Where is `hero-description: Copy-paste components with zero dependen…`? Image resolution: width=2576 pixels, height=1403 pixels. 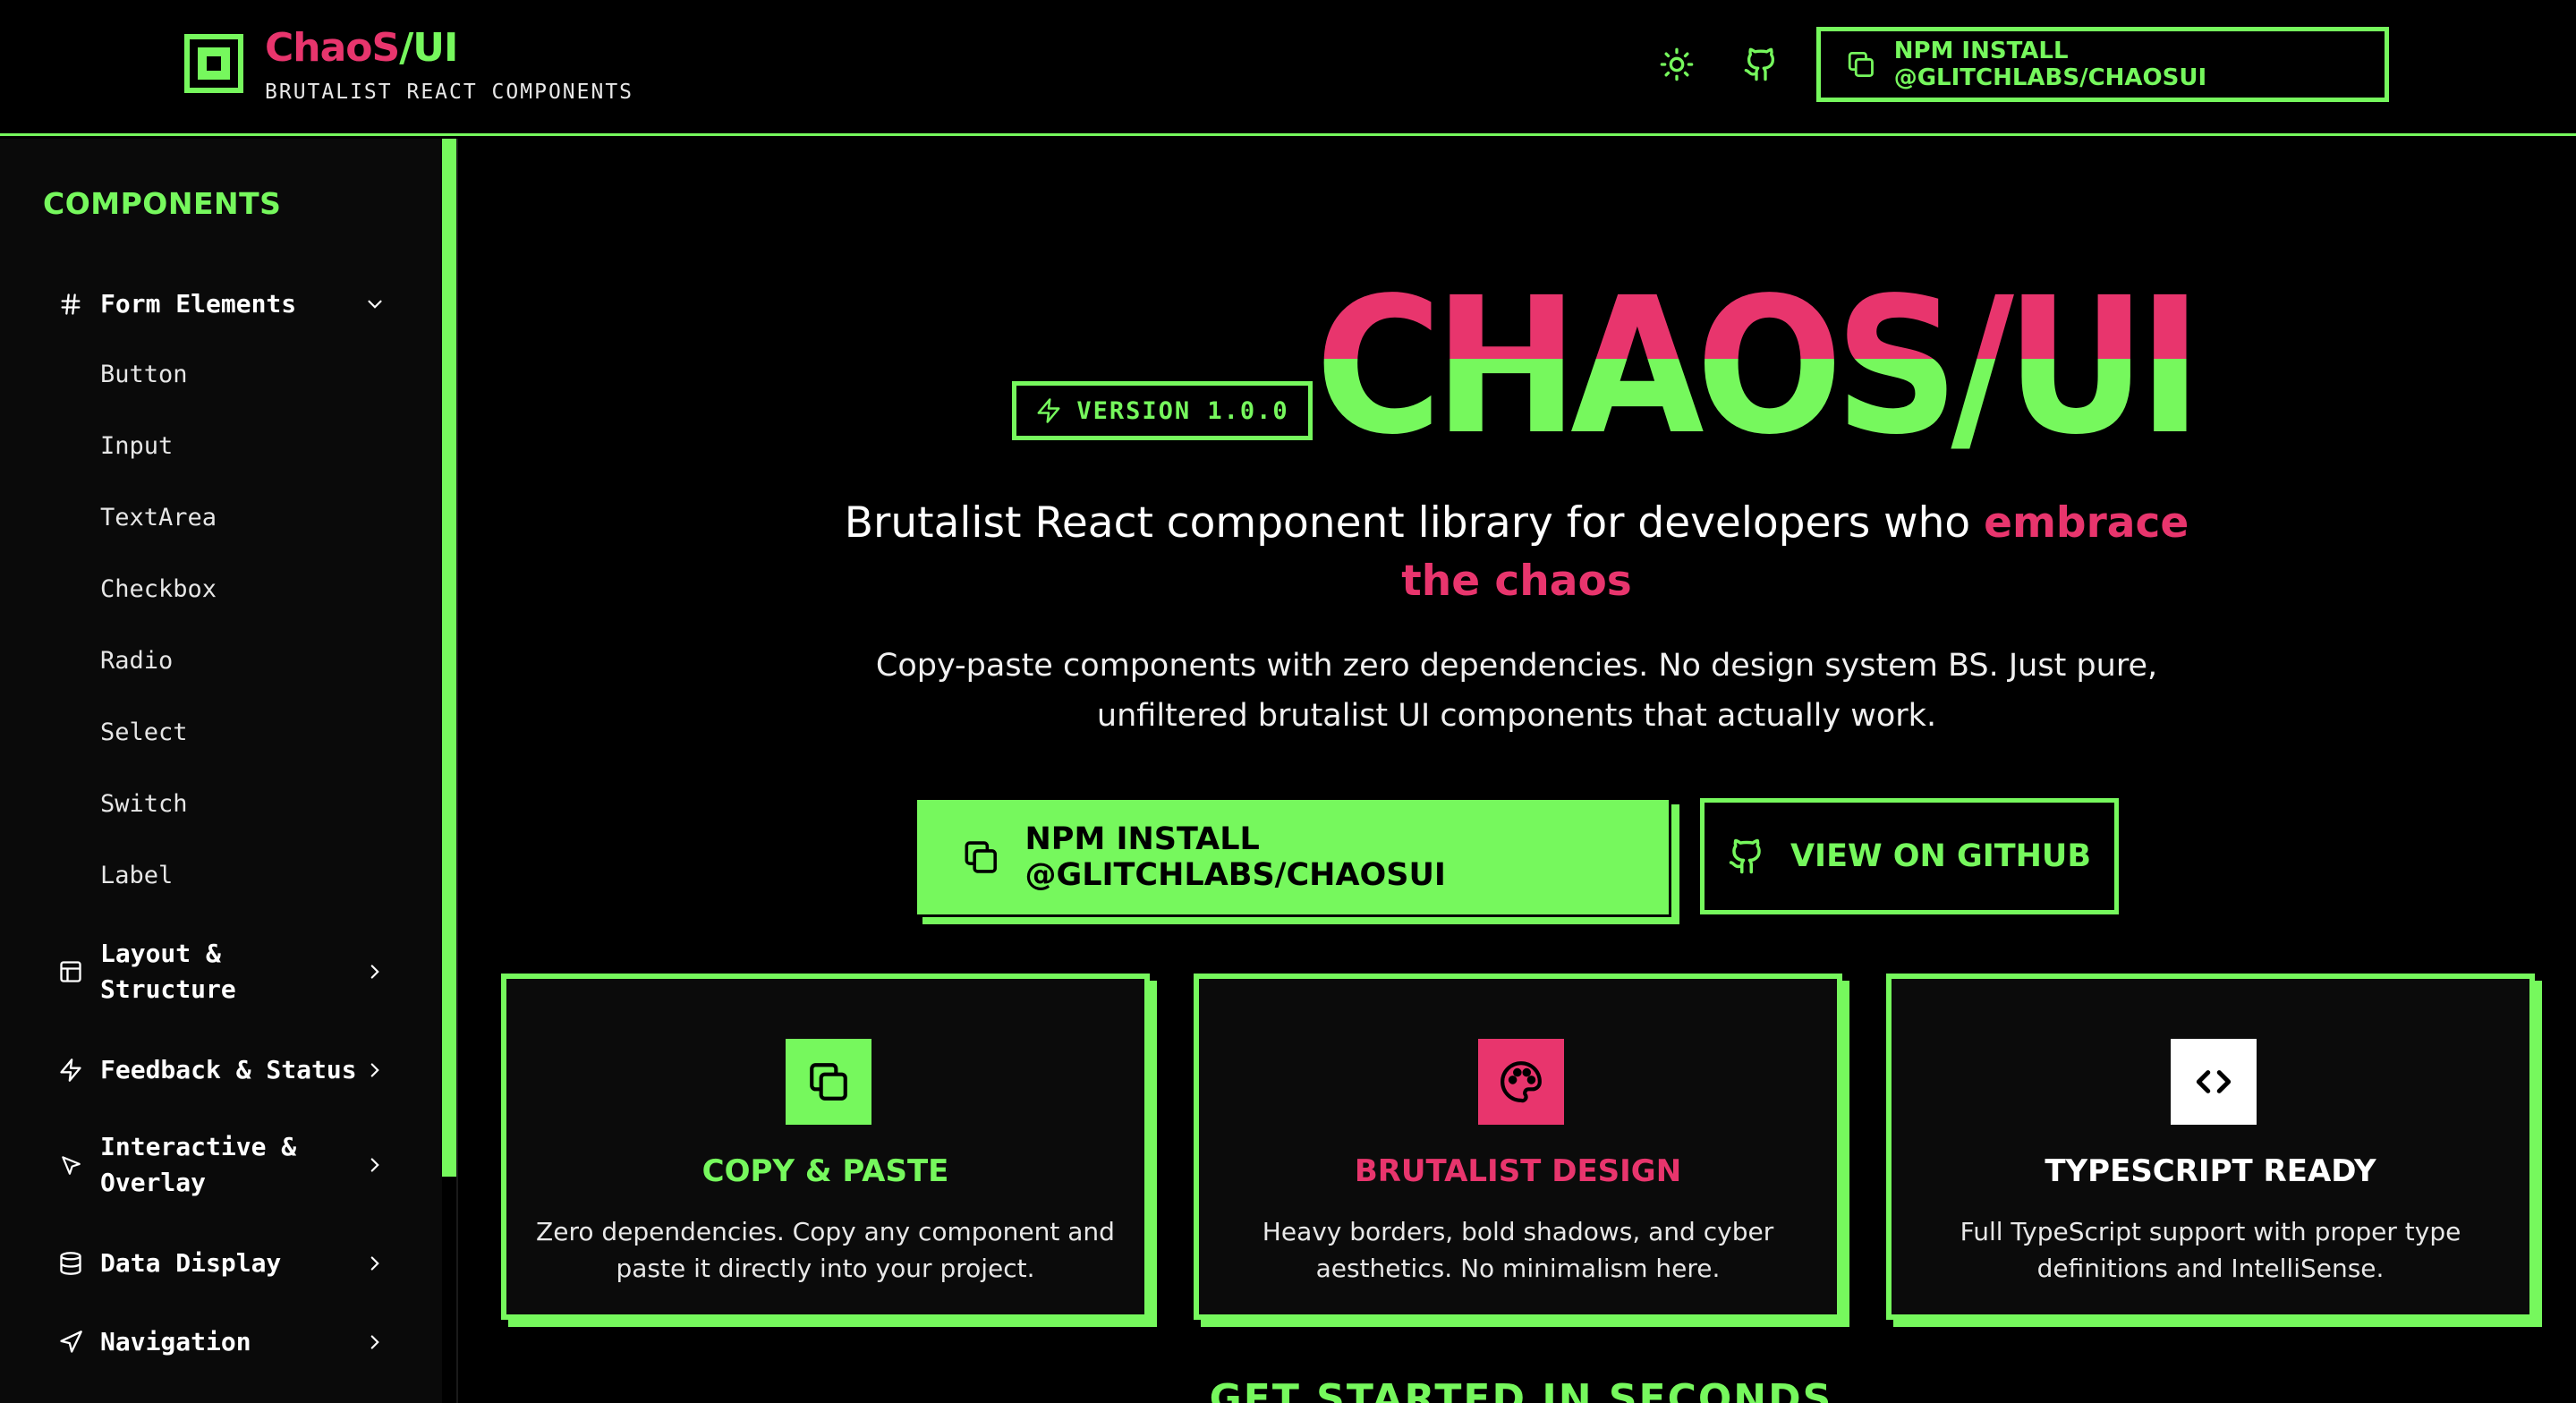 hero-description: Copy-paste components with zero dependen… is located at coordinates (1516, 691).